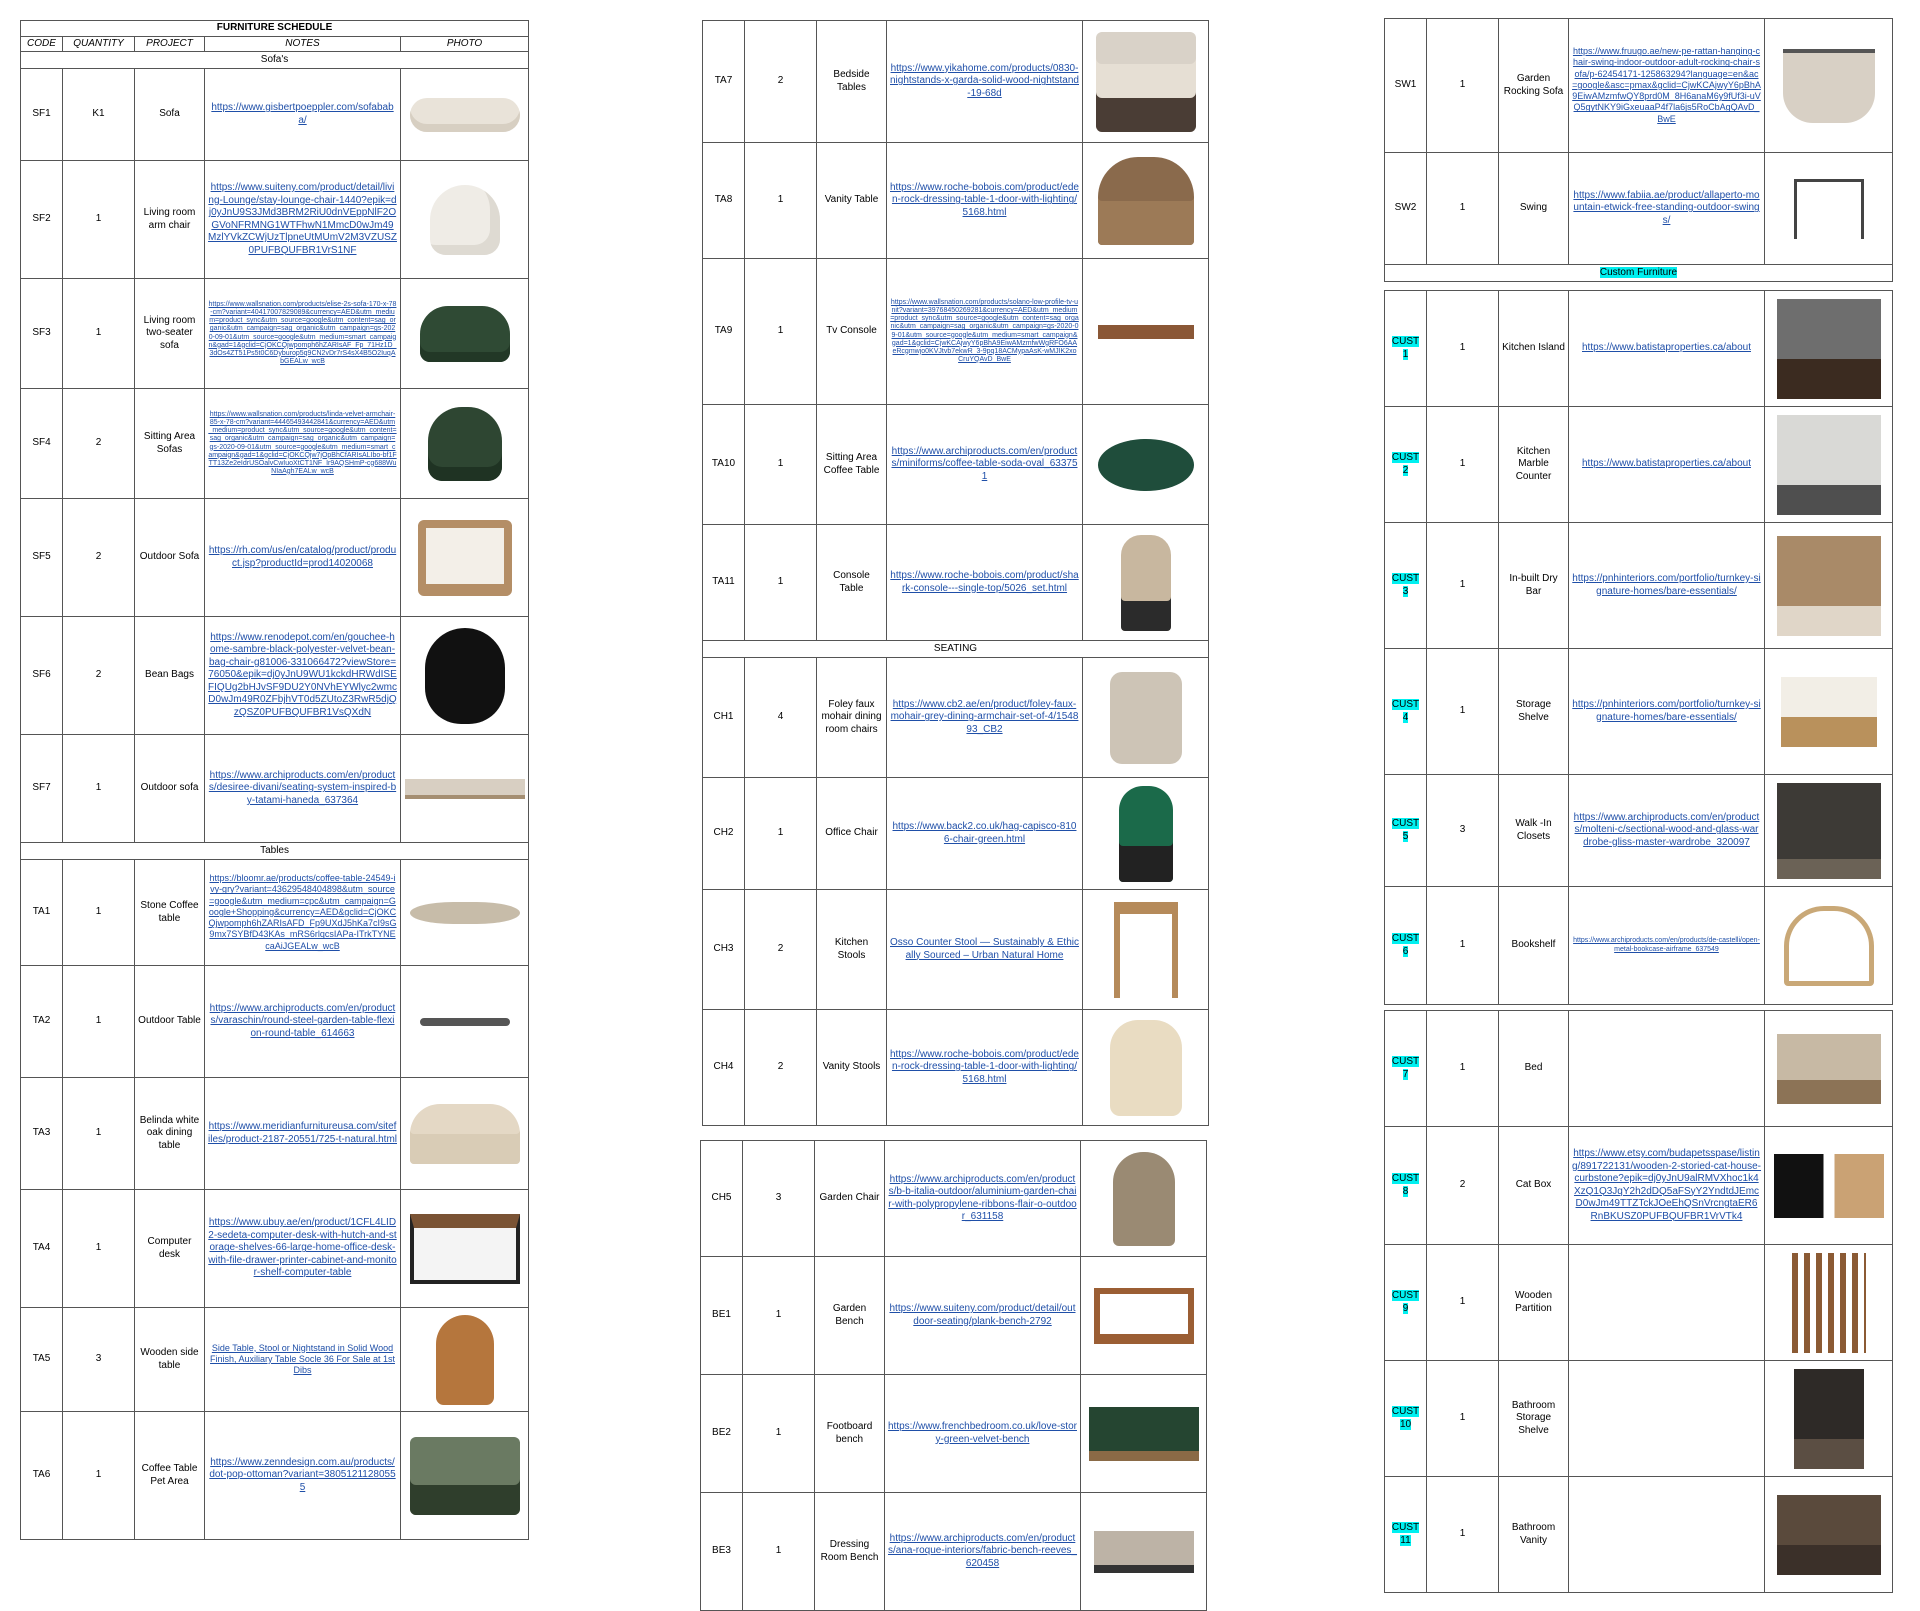 This screenshot has height=1611, width=1920. What do you see at coordinates (169, 675) in the screenshot?
I see `project-cell: Bean Bags` at bounding box center [169, 675].